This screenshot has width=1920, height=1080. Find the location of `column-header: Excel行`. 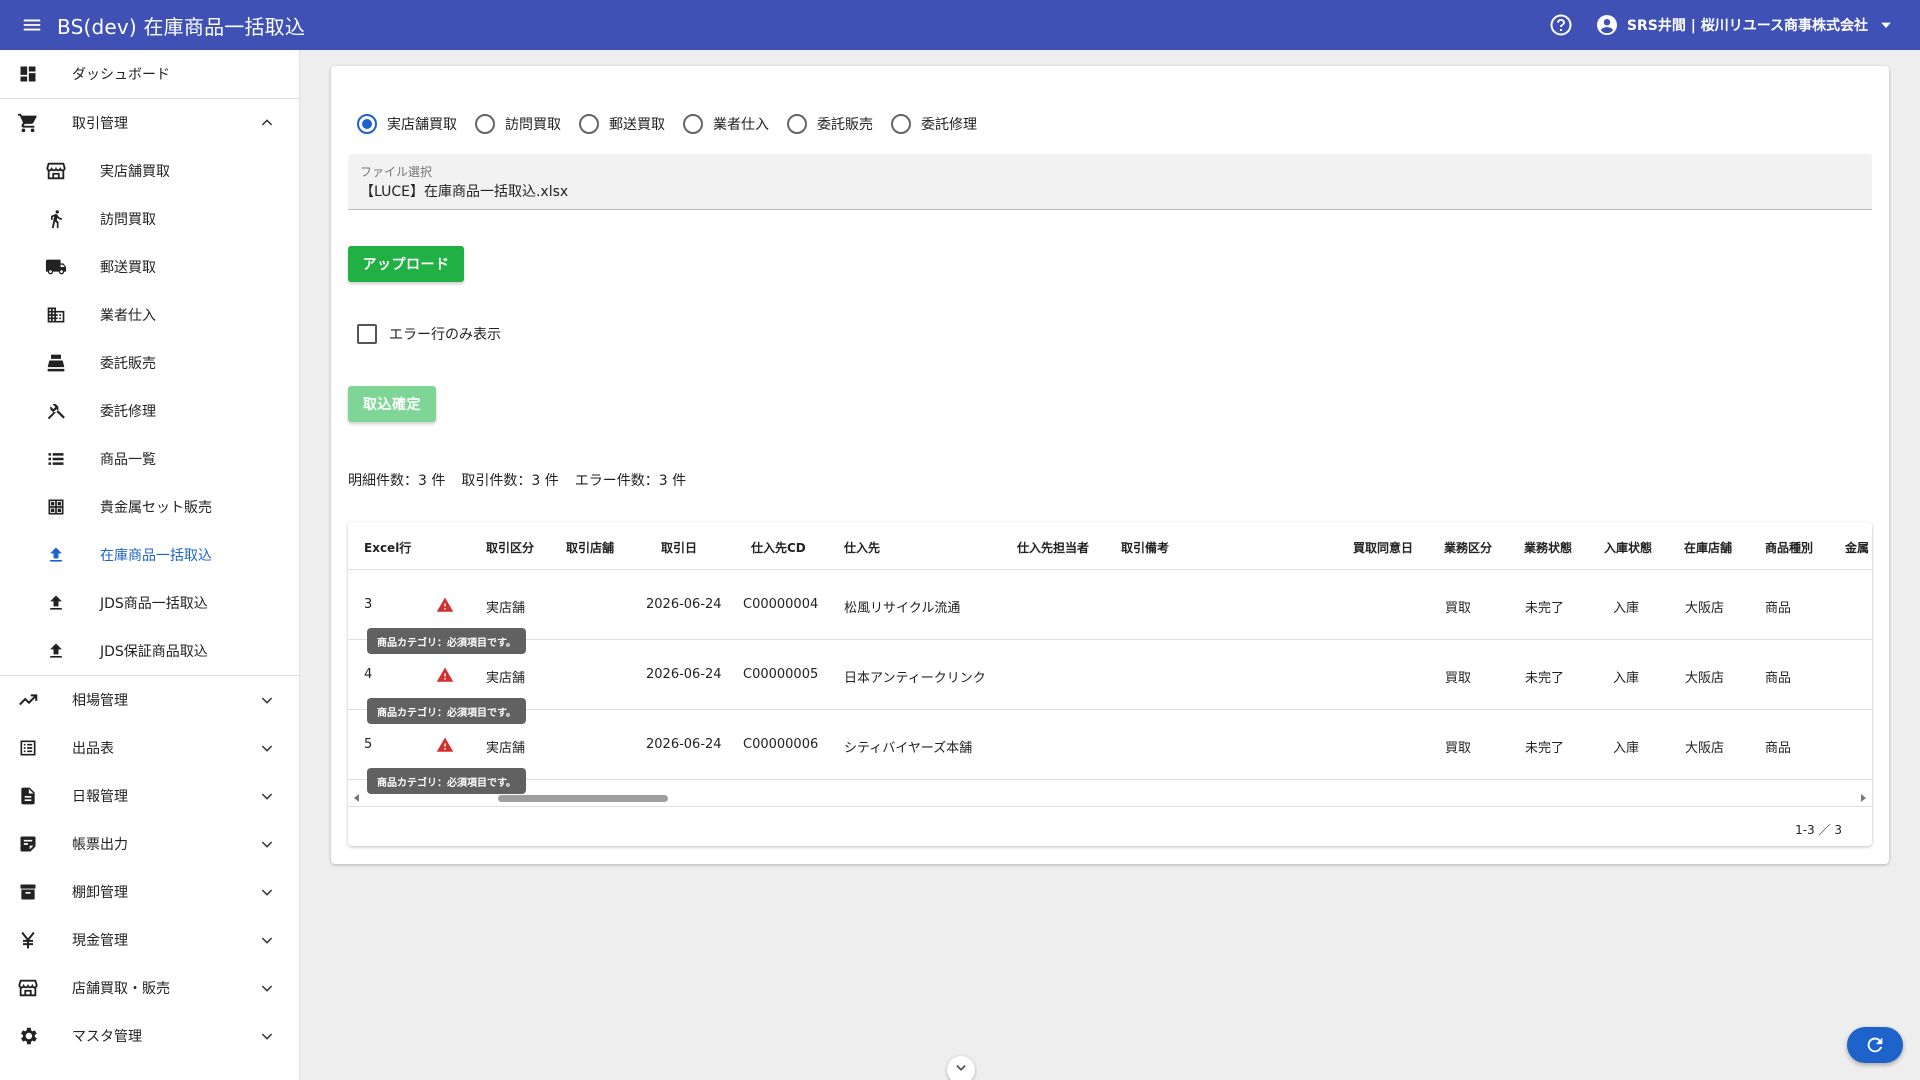

column-header: Excel行 is located at coordinates (387, 547).